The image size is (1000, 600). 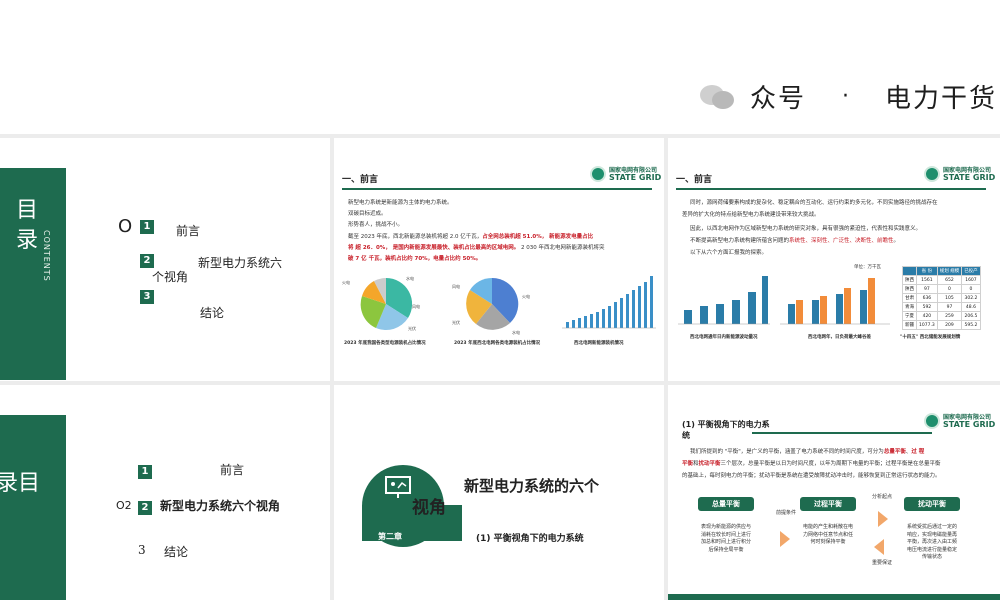 What do you see at coordinates (385, 343) in the screenshot?
I see `caption-china-capacity: 2023 年底我国各类型电源装机占比情况` at bounding box center [385, 343].